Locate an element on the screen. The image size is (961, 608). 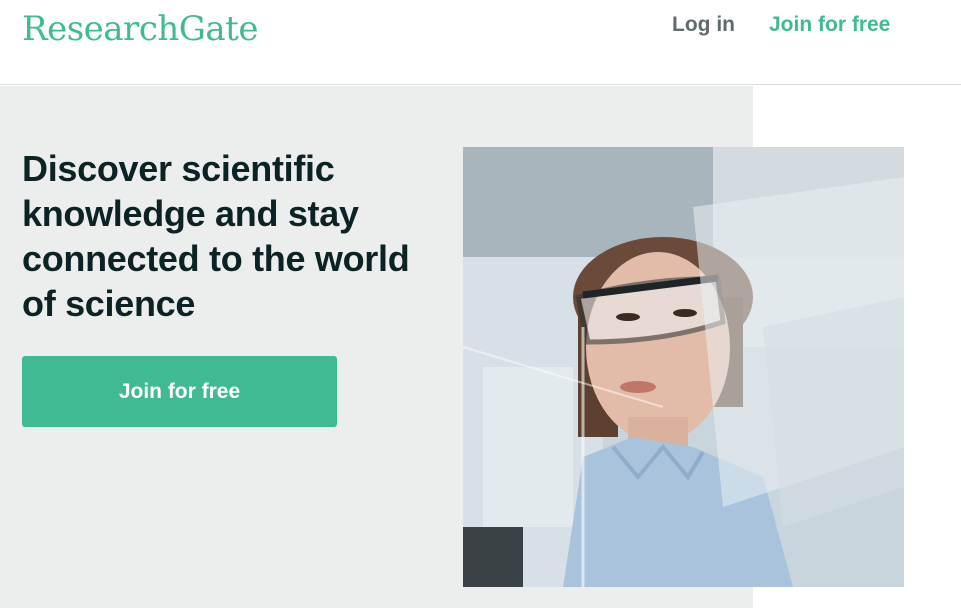
site-header: ResearchGate Log in Join for free is located at coordinates (480, 42).